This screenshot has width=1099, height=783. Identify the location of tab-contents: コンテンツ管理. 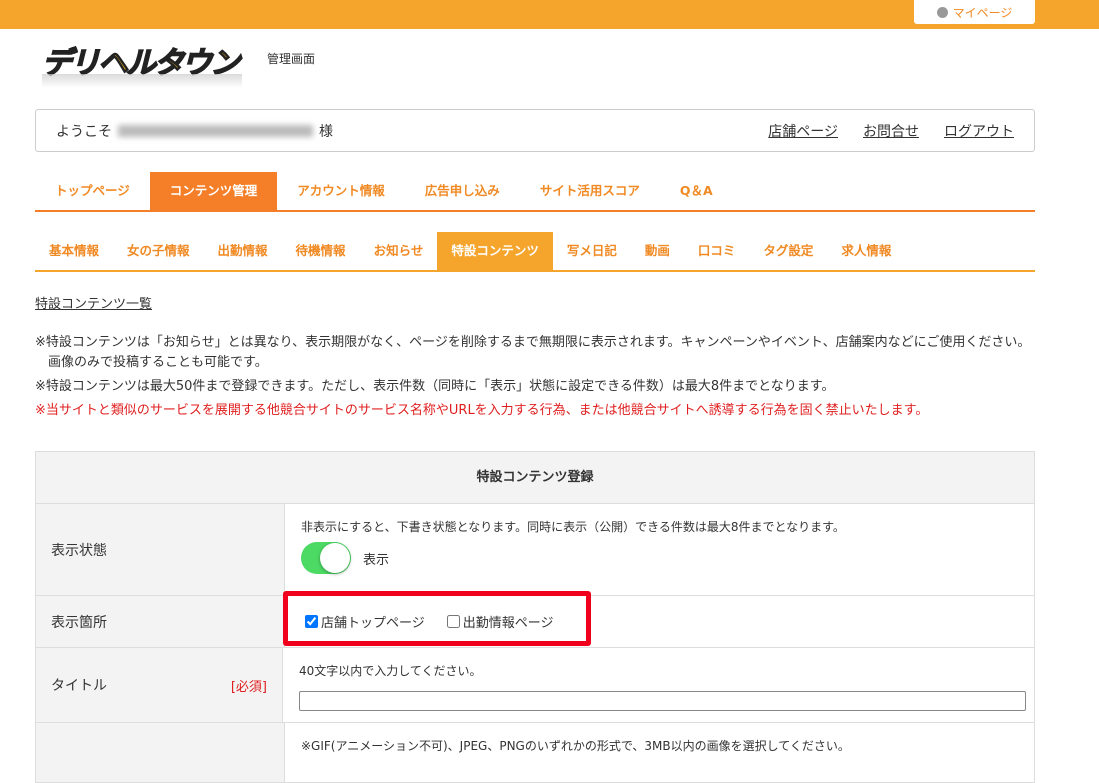
(213, 191).